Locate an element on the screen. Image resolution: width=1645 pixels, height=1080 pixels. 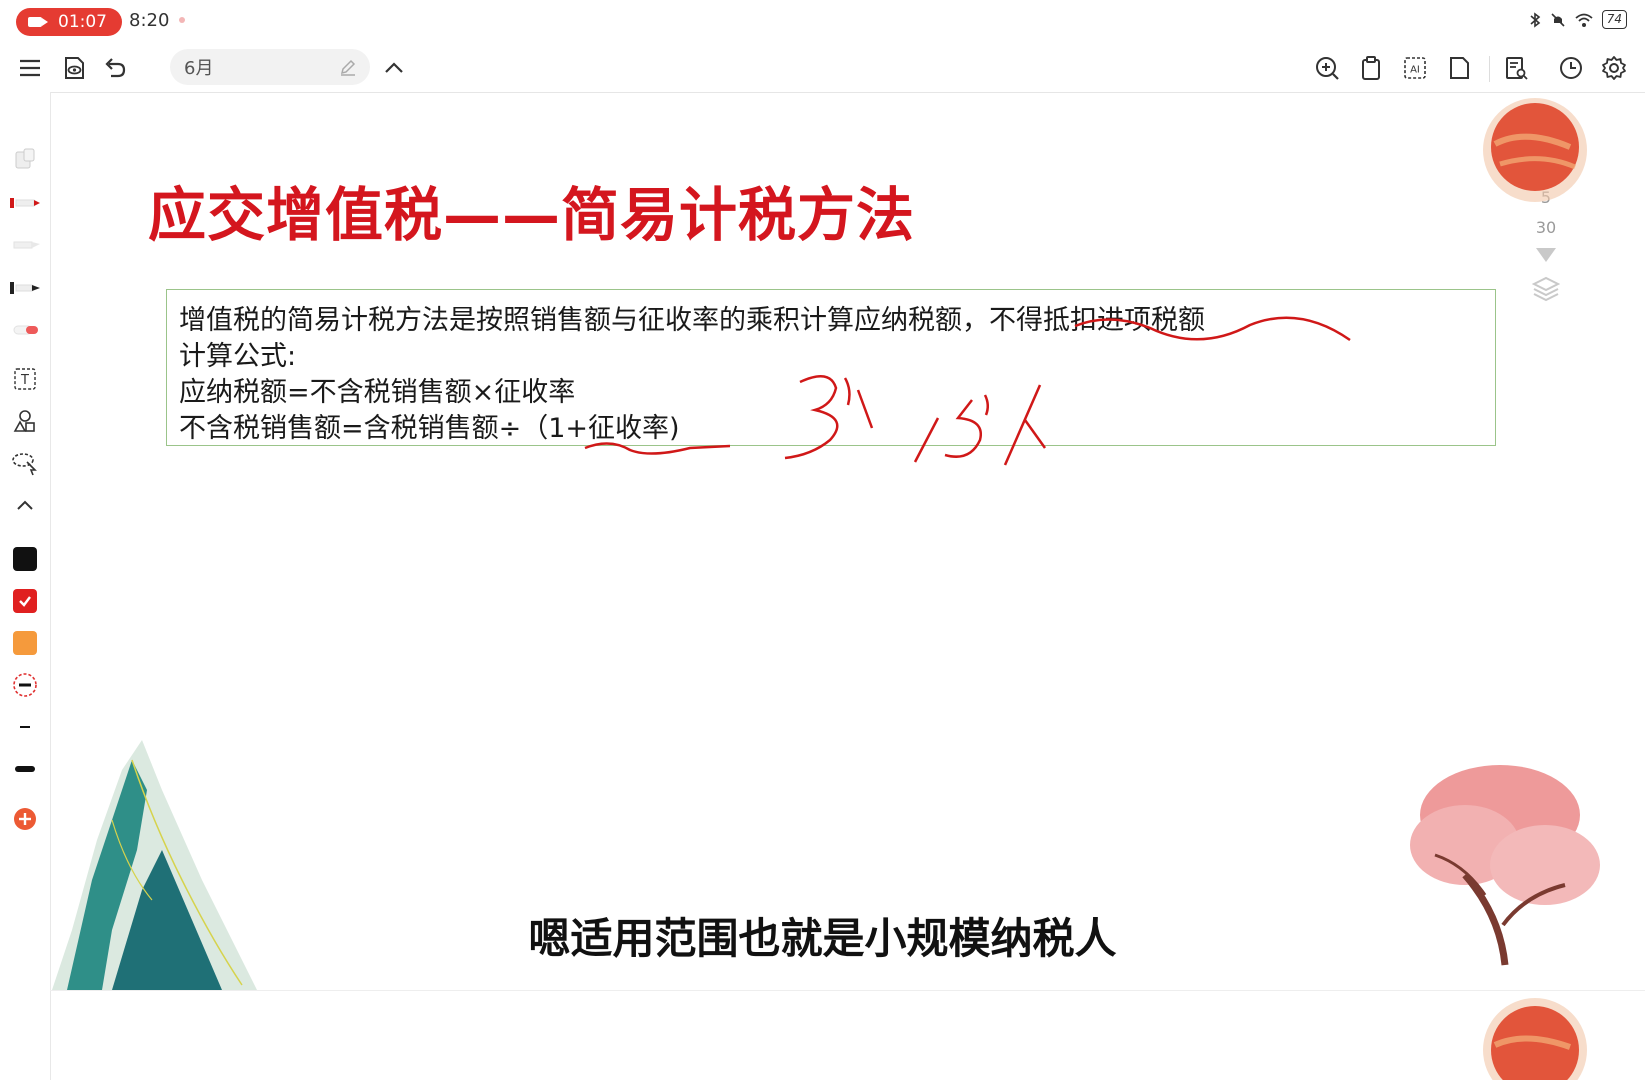
ink-underline-rate is located at coordinates (657, 448).